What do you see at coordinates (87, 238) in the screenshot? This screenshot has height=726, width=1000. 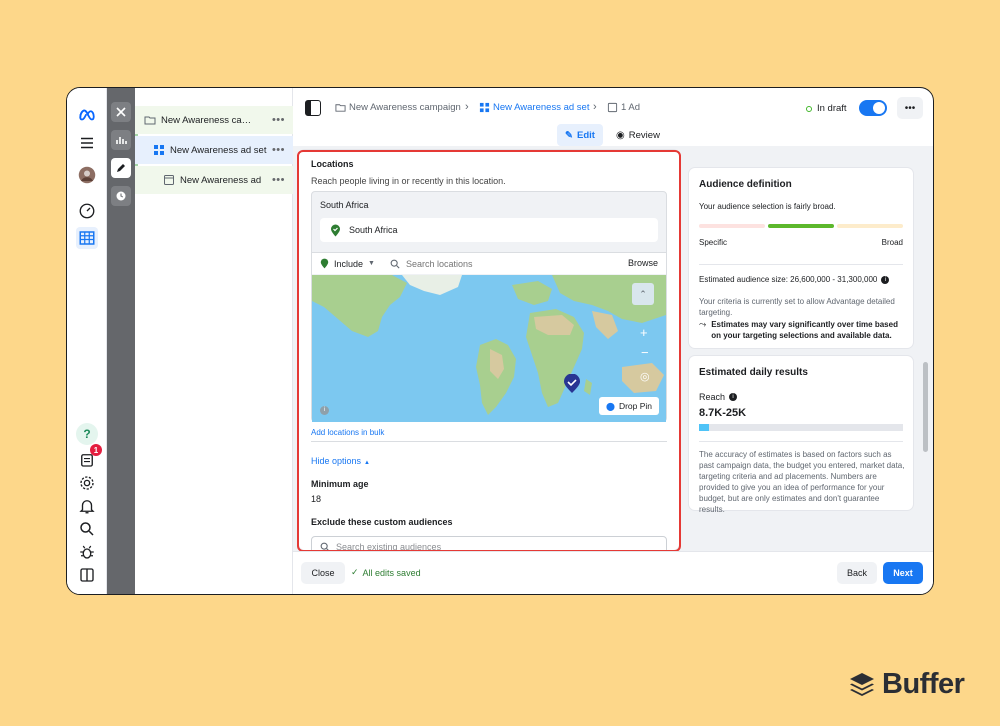 I see `table-icon` at bounding box center [87, 238].